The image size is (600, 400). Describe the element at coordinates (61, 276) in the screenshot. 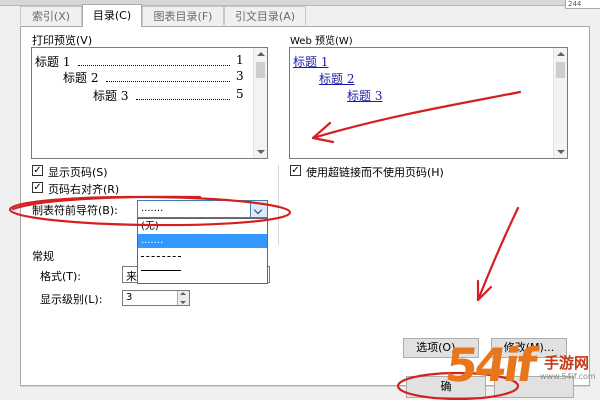

I see `format-label: 格式(T):` at that location.